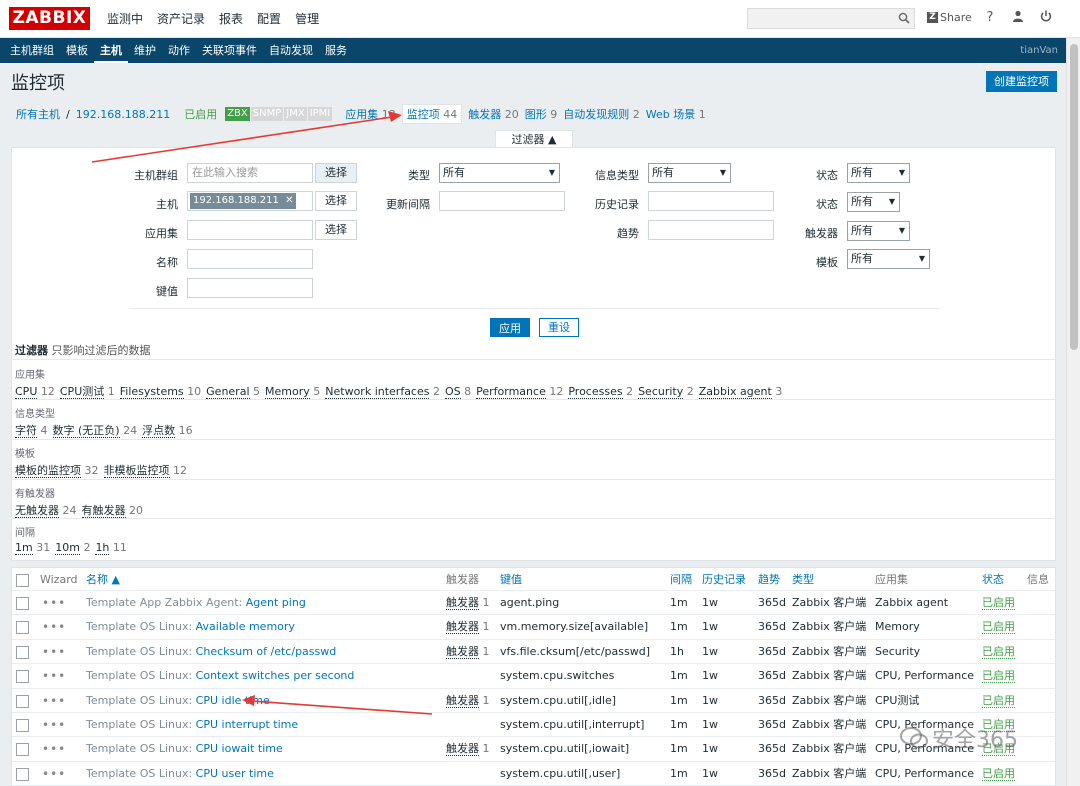 Image resolution: width=1080 pixels, height=786 pixels. Describe the element at coordinates (250, 288) in the screenshot. I see `key-input` at that location.